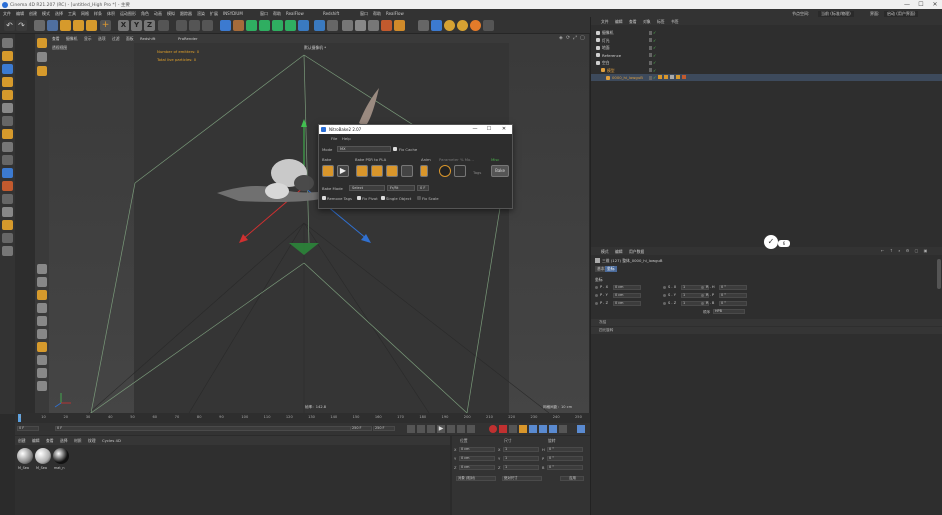  Describe the element at coordinates (377, 171) in the screenshot. I see `bake-scale-icon` at that location.